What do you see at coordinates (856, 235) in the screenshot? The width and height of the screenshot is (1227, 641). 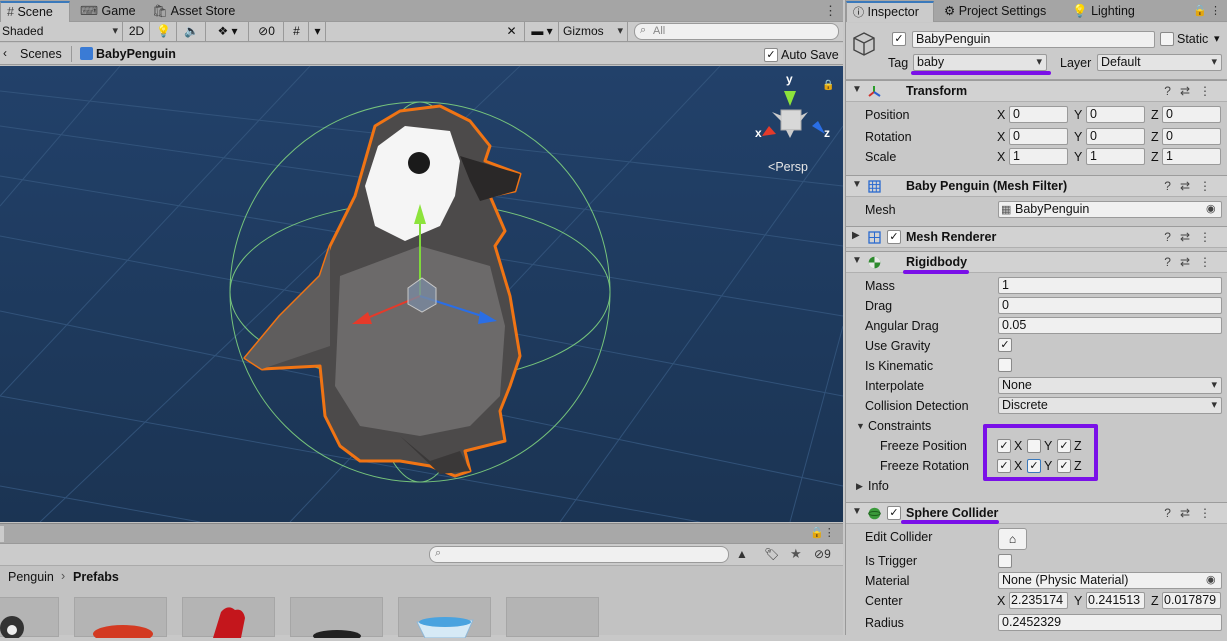 I see `foldout-closed-icon: ▶` at bounding box center [856, 235].